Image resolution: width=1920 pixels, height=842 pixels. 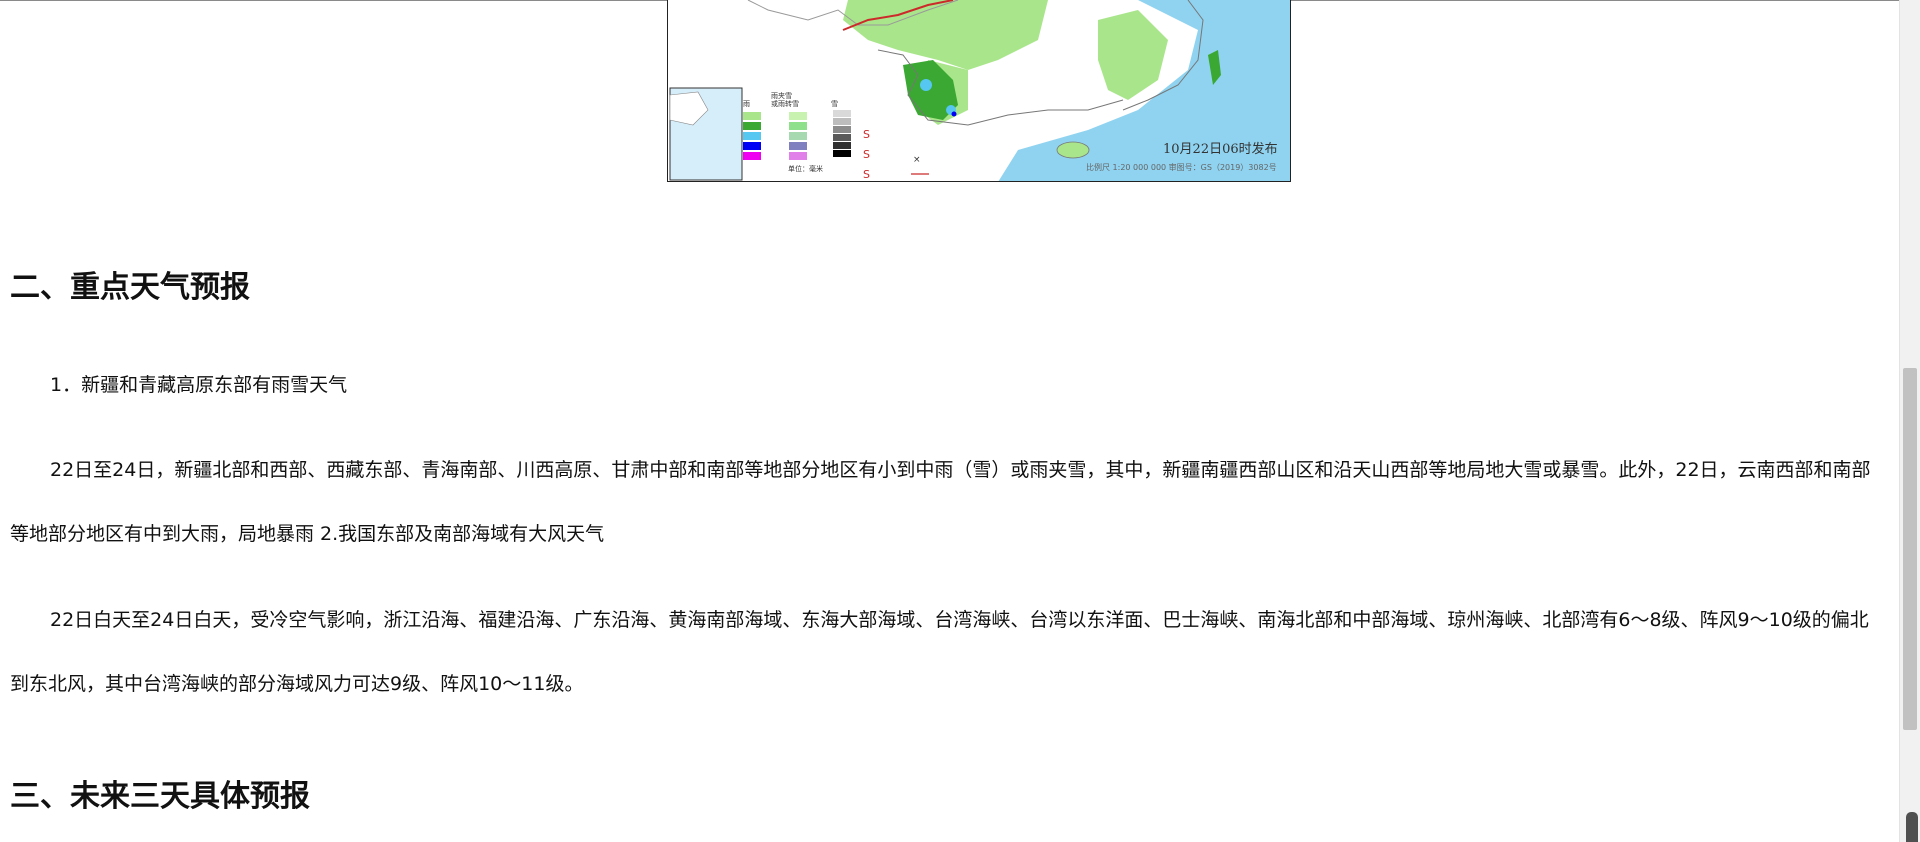 I want to click on scrollbar-thumb, so click(x=1910, y=549).